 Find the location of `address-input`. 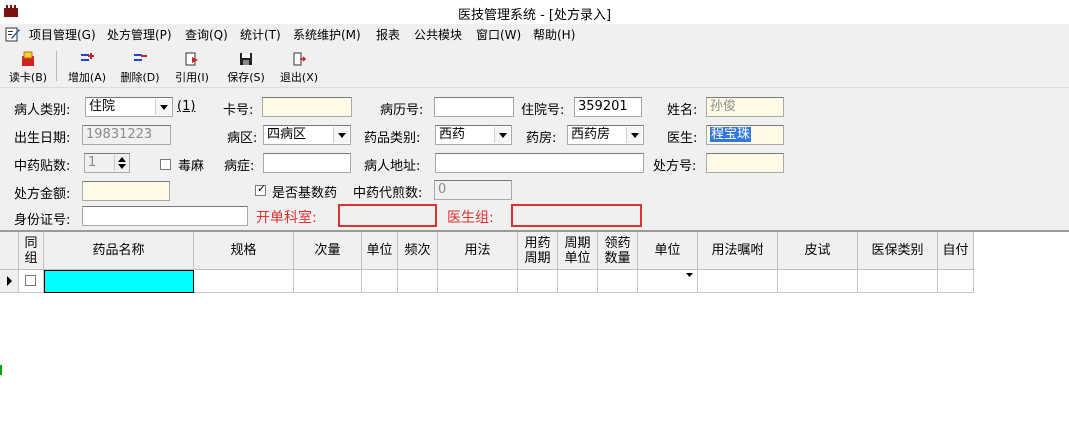

address-input is located at coordinates (539, 163).